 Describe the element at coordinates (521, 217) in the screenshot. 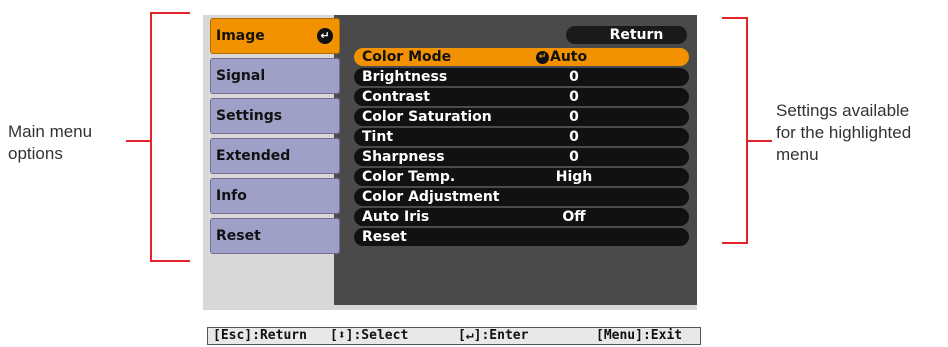

I see `setting-row-auto-iris: Auto Iris Off` at that location.